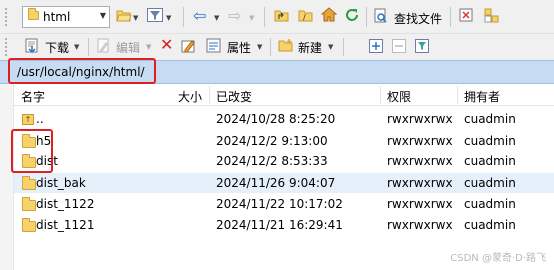 This screenshot has width=554, height=270. Describe the element at coordinates (82, 71) in the screenshot. I see `path-highlight` at that location.